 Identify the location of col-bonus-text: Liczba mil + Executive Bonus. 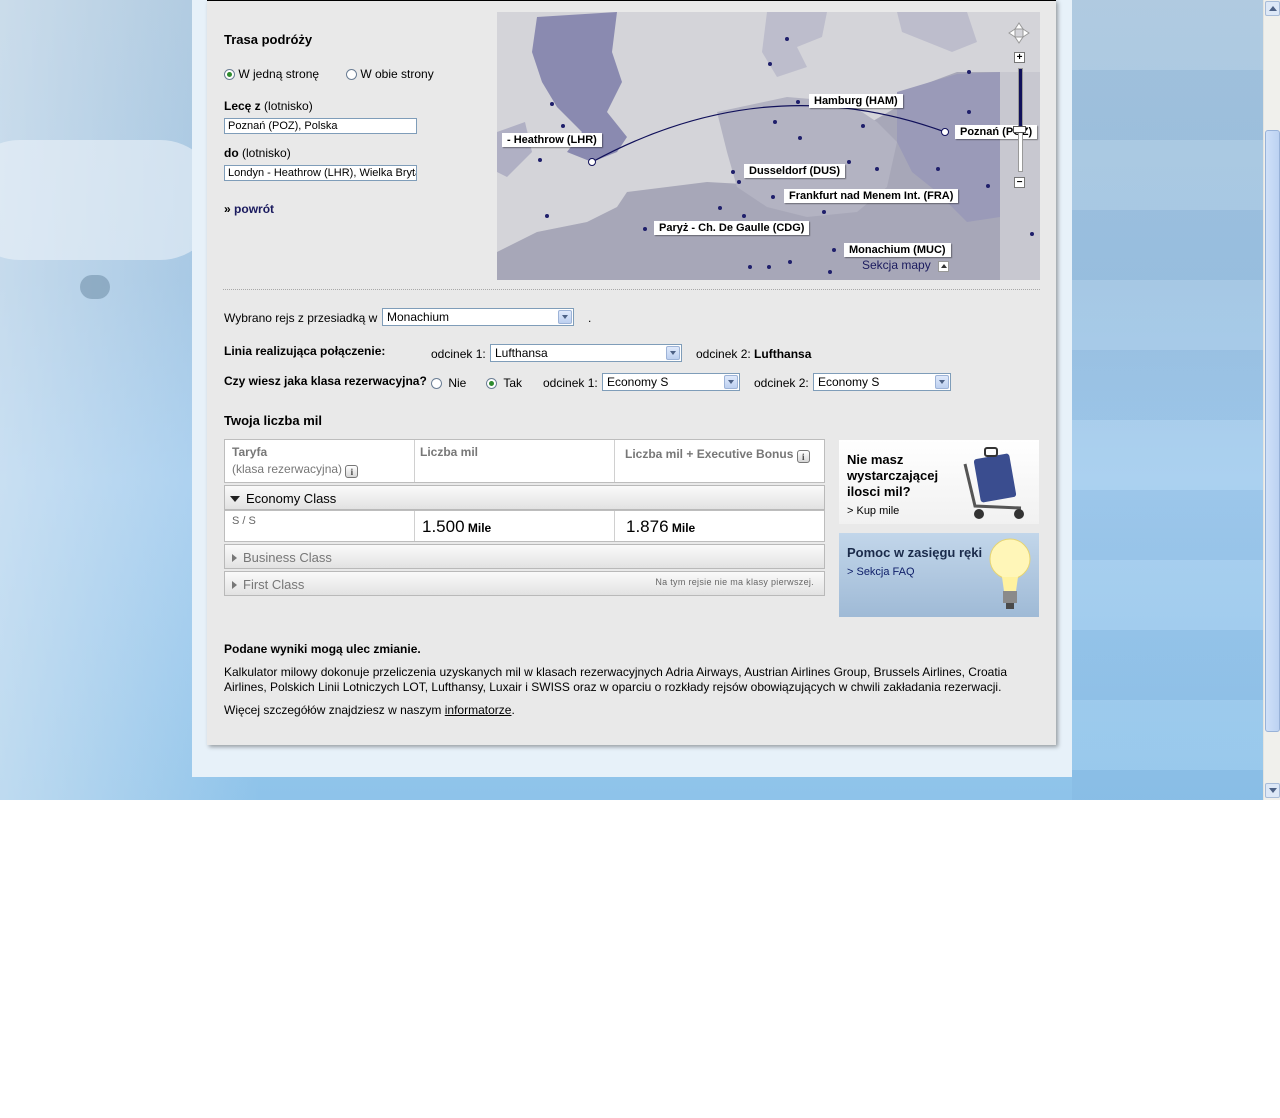
(709, 454).